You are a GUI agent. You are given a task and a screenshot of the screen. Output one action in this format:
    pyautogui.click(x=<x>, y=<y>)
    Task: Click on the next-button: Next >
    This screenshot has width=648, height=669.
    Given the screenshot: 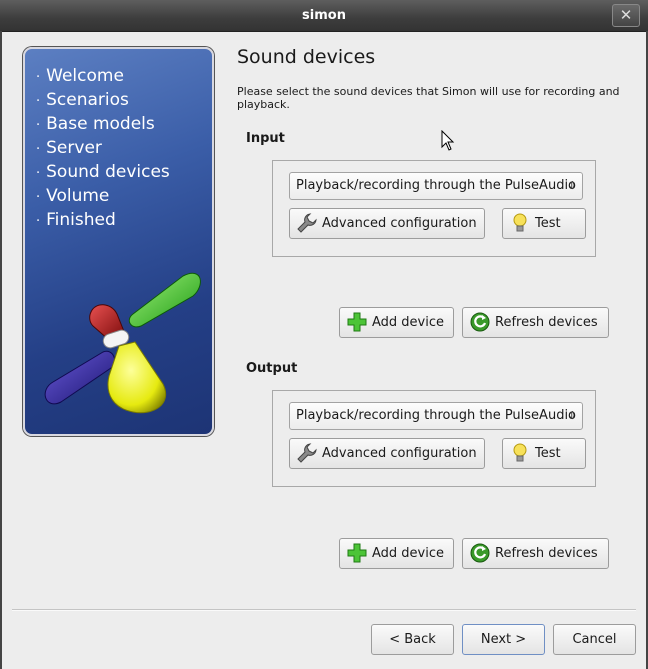 What is the action you would take?
    pyautogui.click(x=503, y=639)
    